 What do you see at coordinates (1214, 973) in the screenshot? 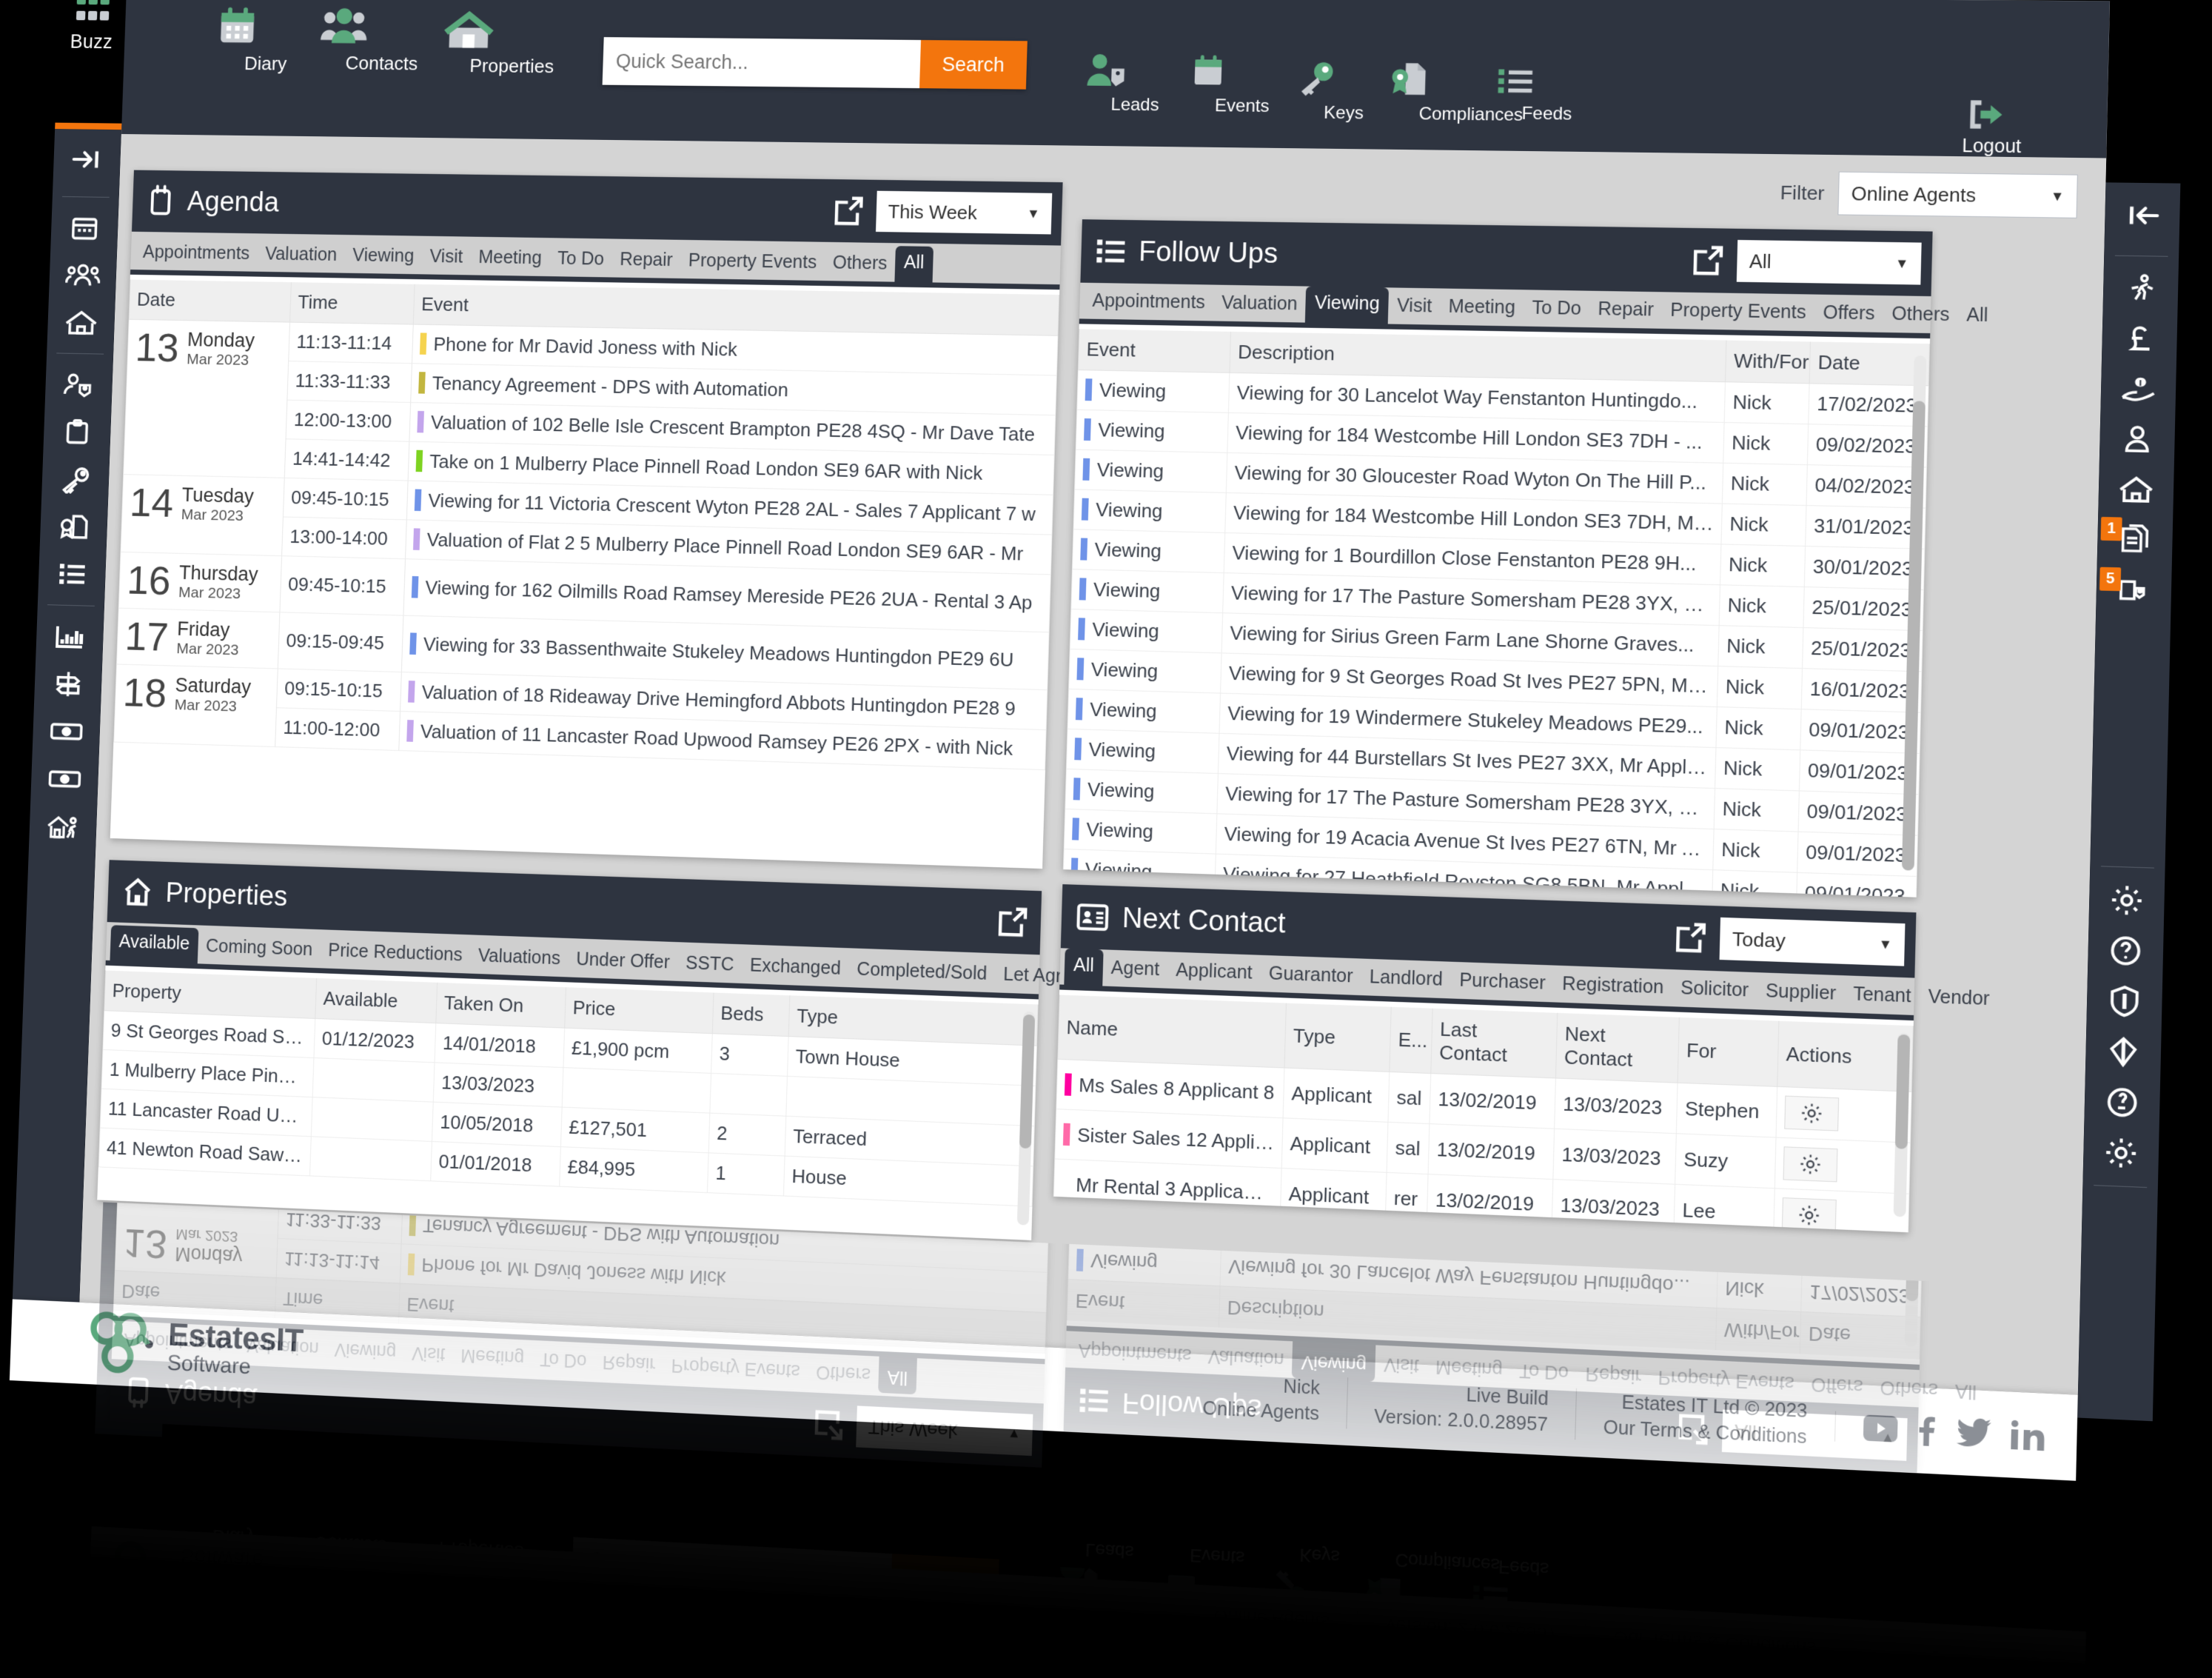
I see `tab-applicant: Applicant` at bounding box center [1214, 973].